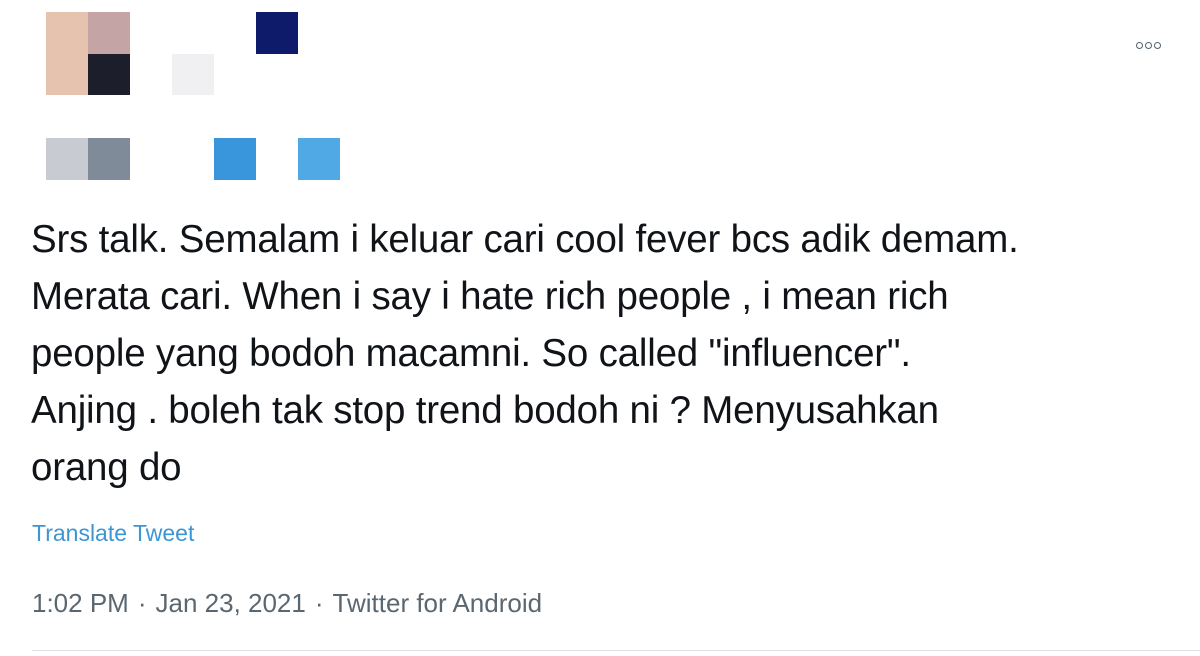  Describe the element at coordinates (113, 533) in the screenshot. I see `translate-tweet-link: Translate Tweet` at that location.